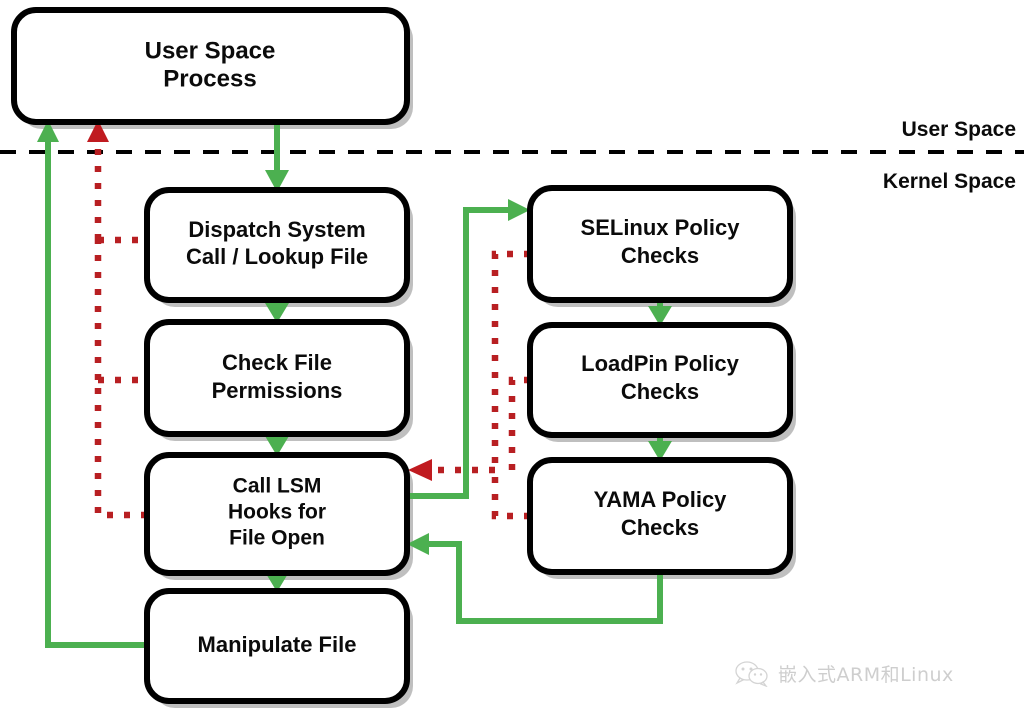 The image size is (1024, 726). I want to click on edge-deny-yama-to-lsm, so click(510, 495).